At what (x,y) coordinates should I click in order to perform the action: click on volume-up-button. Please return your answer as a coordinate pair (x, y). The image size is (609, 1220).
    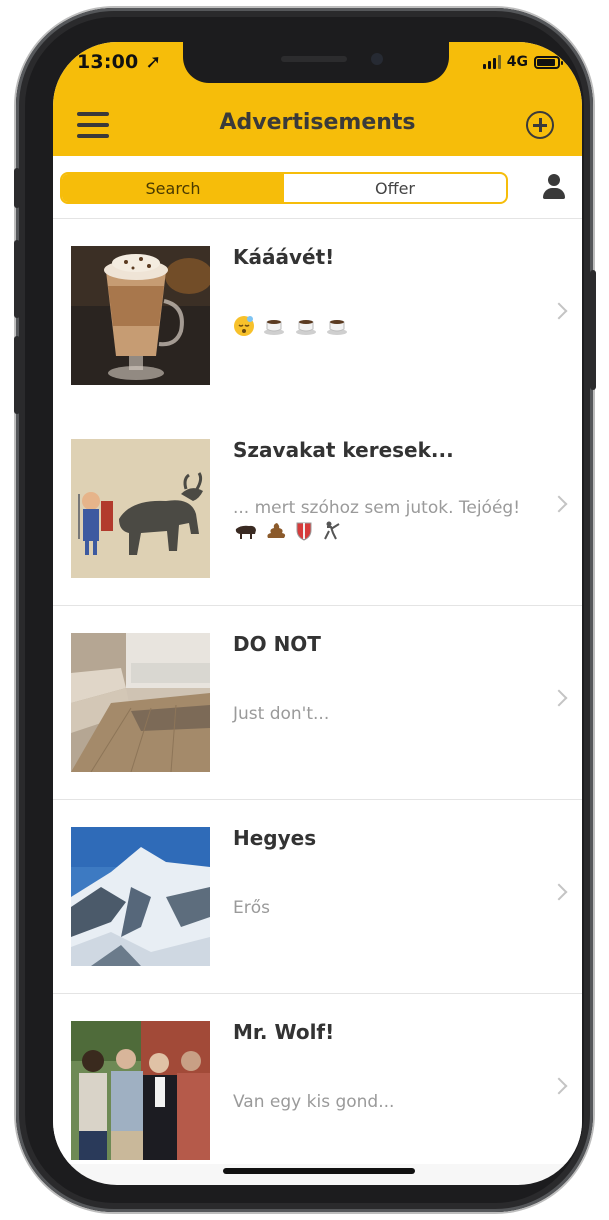
    Looking at the image, I should click on (17, 279).